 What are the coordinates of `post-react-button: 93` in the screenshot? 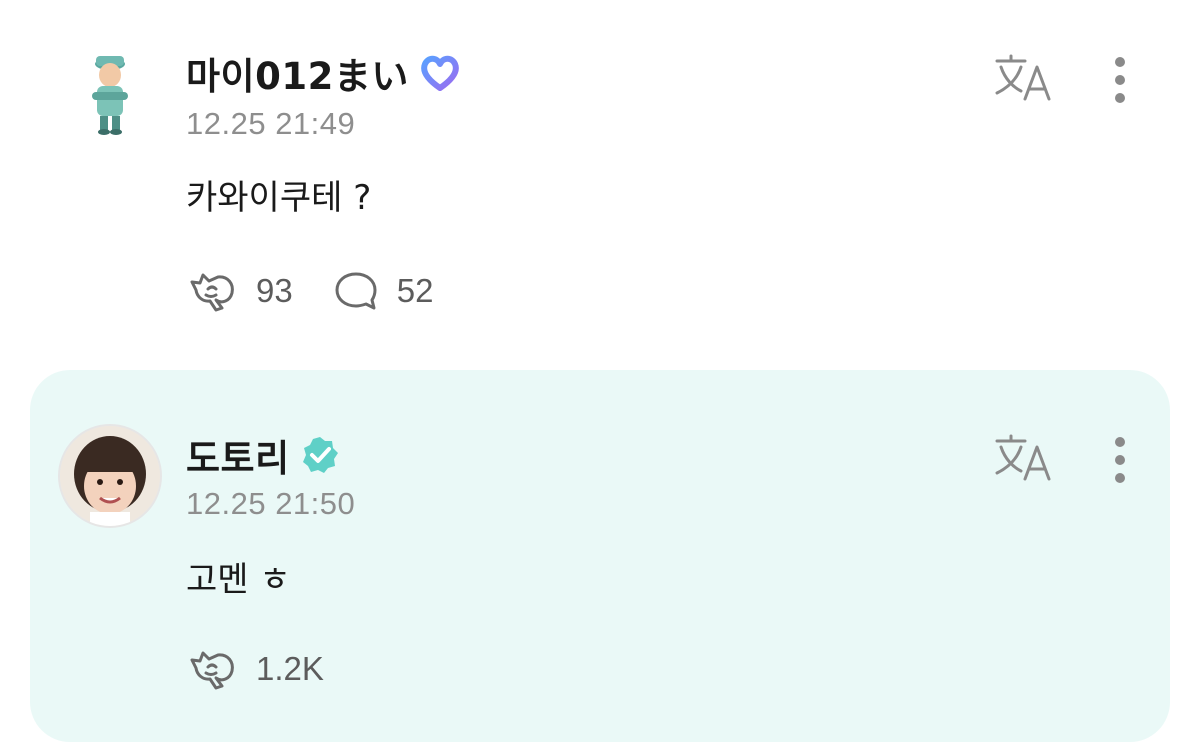 It's located at (240, 291).